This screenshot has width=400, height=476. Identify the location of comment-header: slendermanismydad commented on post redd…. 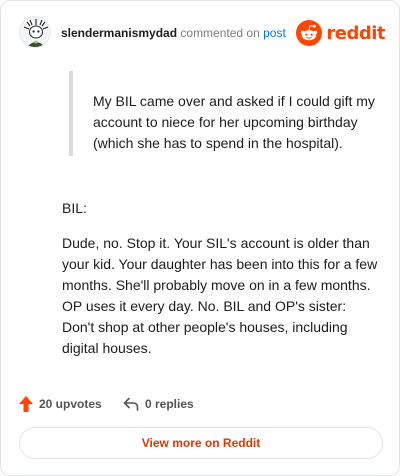
(202, 34).